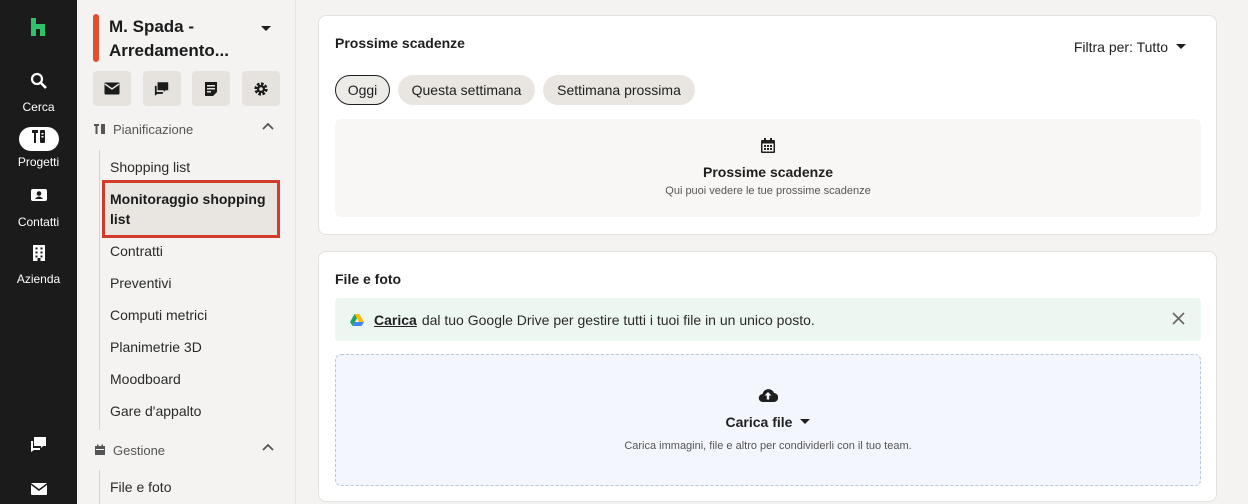 Image resolution: width=1248 pixels, height=504 pixels. I want to click on rail-item-search: Cerca, so click(38, 92).